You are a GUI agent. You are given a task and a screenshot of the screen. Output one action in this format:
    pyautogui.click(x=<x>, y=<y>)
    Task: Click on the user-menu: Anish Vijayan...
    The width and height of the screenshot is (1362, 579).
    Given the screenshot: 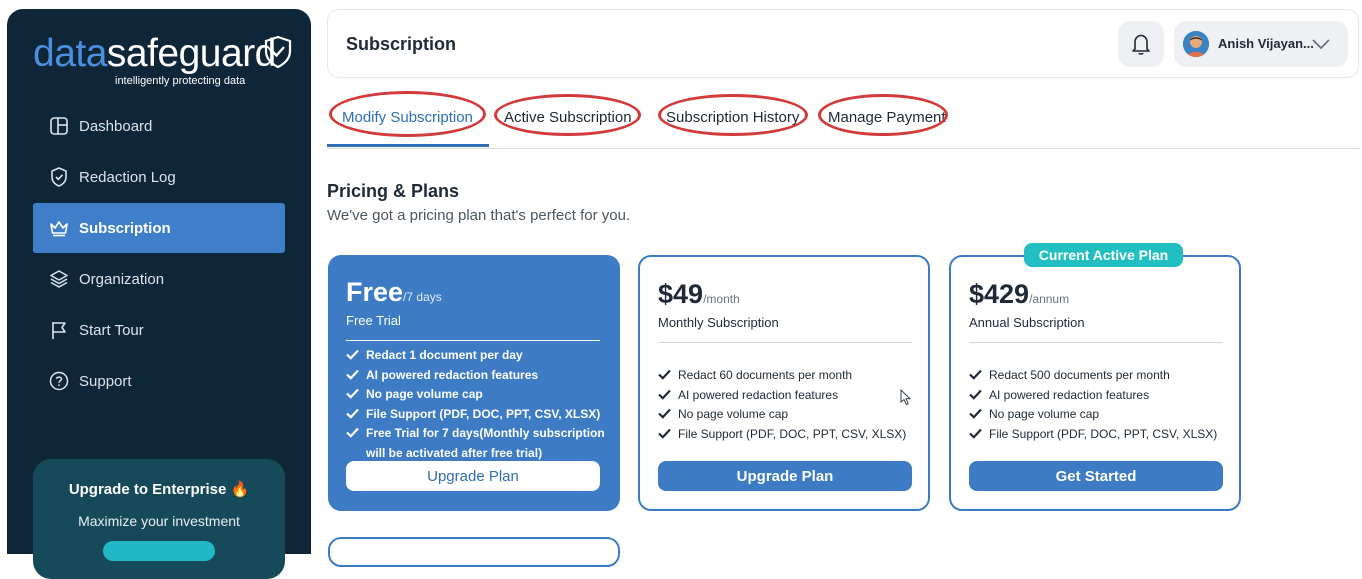 What is the action you would take?
    pyautogui.click(x=1261, y=44)
    